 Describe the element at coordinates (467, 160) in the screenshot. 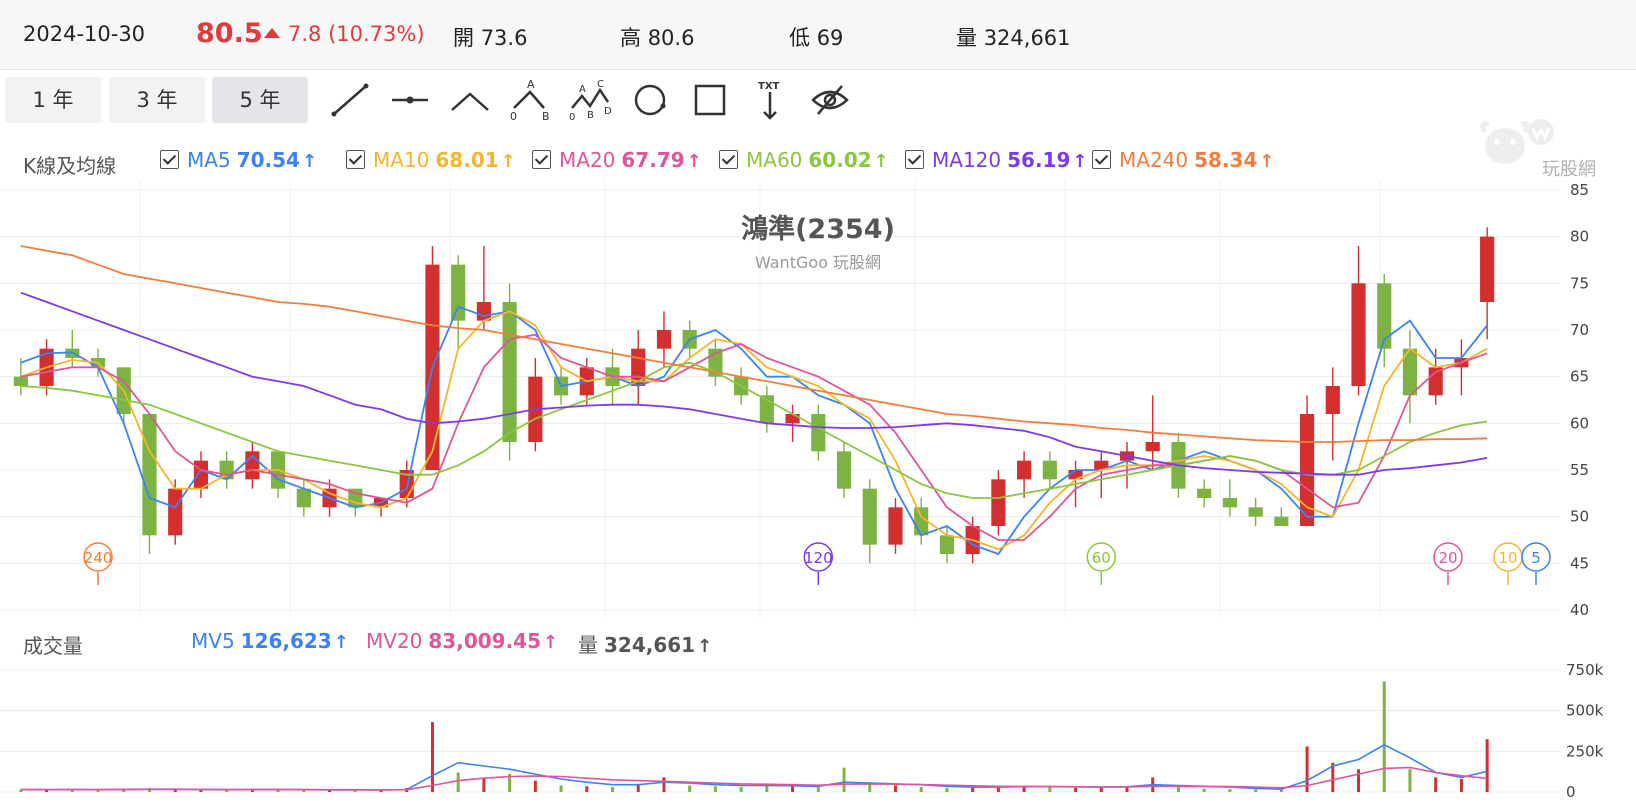

I see `ma10-value: 68.01` at that location.